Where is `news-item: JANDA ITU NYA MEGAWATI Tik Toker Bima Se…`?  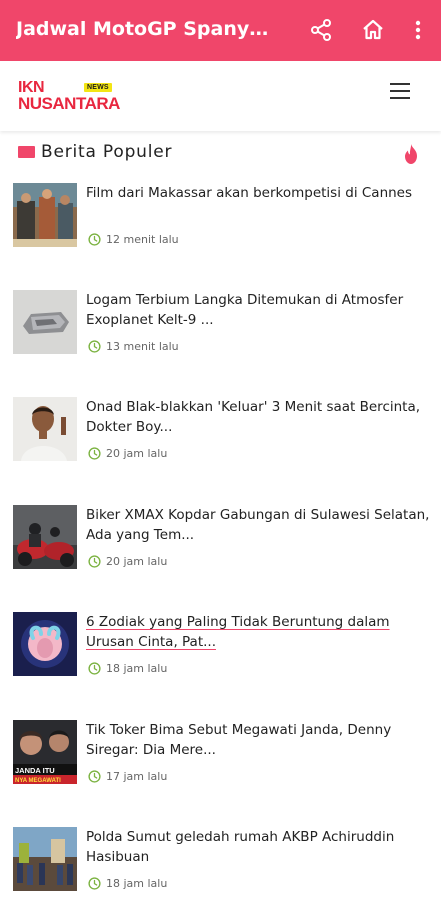 news-item: JANDA ITU NYA MEGAWATI Tik Toker Bima Se… is located at coordinates (223, 765).